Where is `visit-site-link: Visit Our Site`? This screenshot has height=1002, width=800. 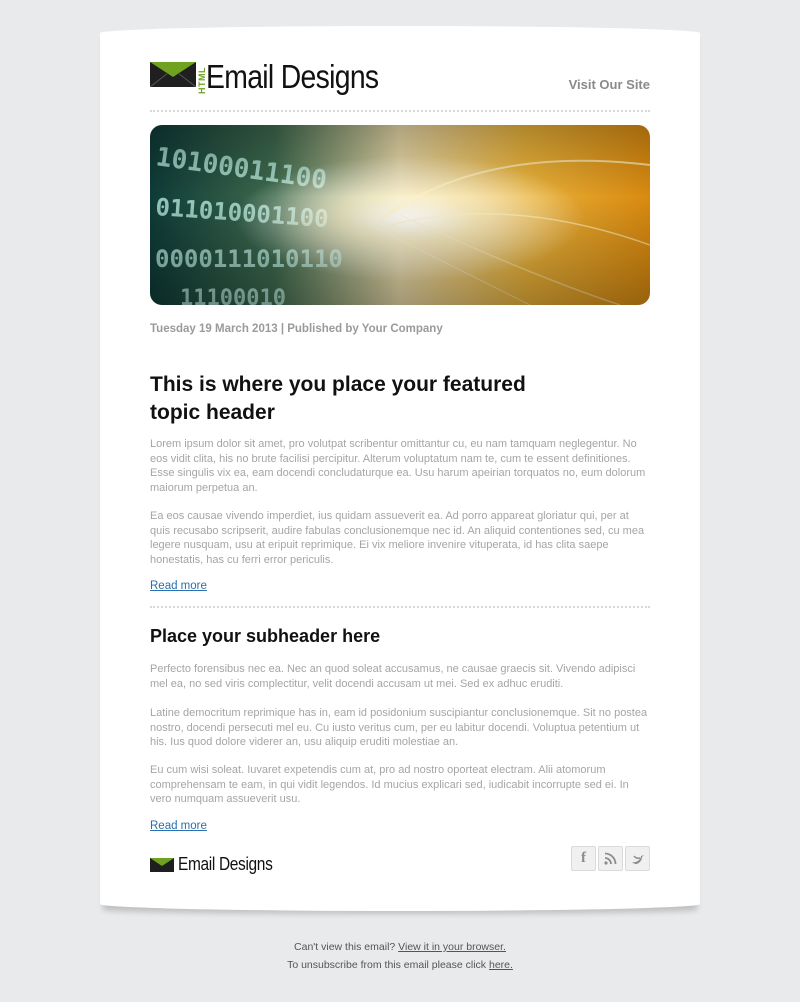 visit-site-link: Visit Our Site is located at coordinates (609, 84).